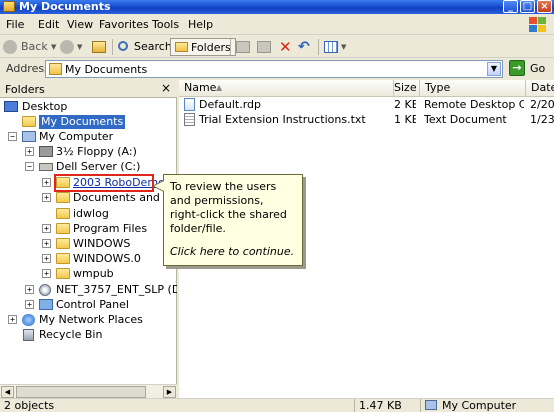  What do you see at coordinates (96, 151) in the screenshot?
I see `tree-label: 3½ Floppy (A:)` at bounding box center [96, 151].